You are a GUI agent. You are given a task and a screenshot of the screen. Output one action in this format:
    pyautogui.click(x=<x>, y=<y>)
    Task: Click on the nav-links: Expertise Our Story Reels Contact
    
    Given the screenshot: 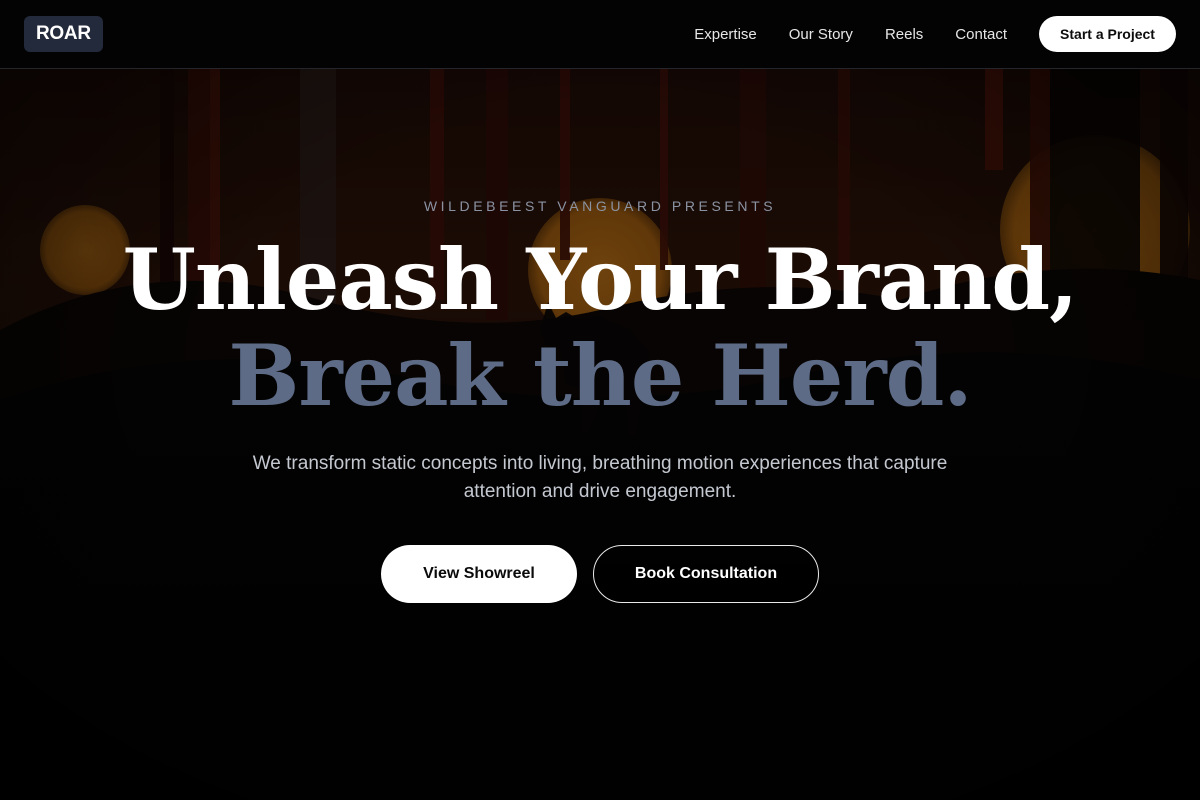 What is the action you would take?
    pyautogui.click(x=850, y=34)
    